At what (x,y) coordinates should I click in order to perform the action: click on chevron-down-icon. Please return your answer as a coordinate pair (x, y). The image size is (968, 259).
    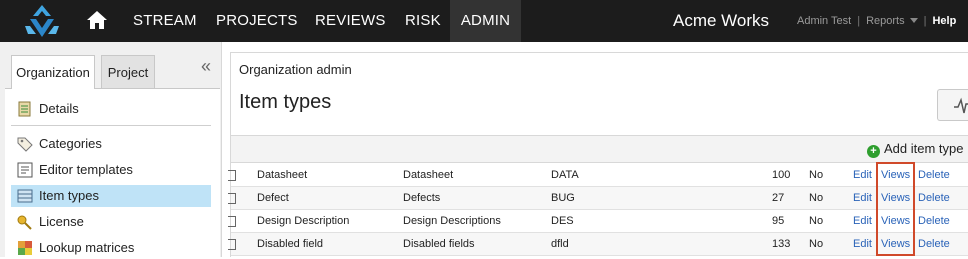
    Looking at the image, I should click on (913, 20).